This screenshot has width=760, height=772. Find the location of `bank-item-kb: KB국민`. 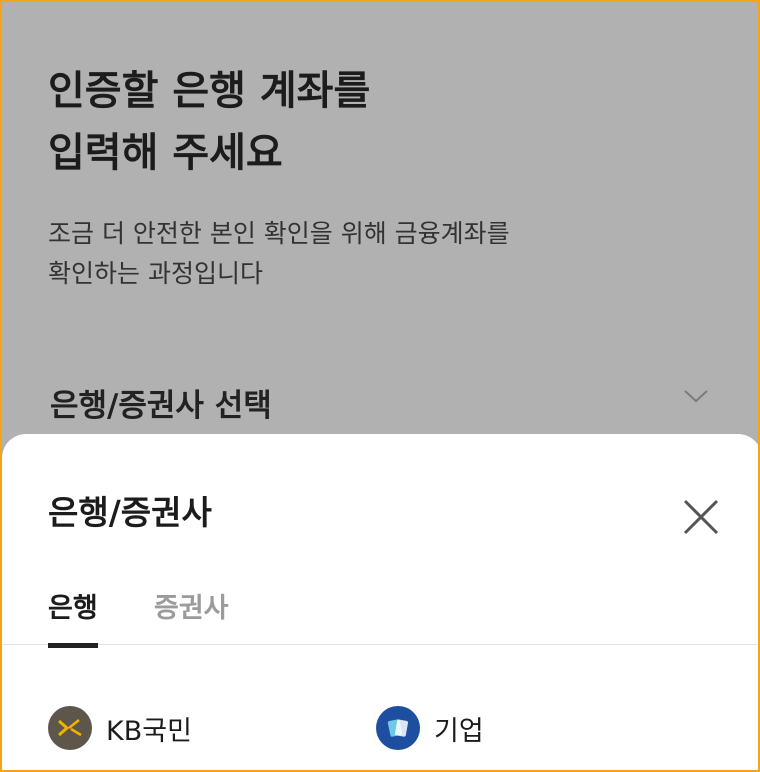

bank-item-kb: KB국민 is located at coordinates (120, 728).